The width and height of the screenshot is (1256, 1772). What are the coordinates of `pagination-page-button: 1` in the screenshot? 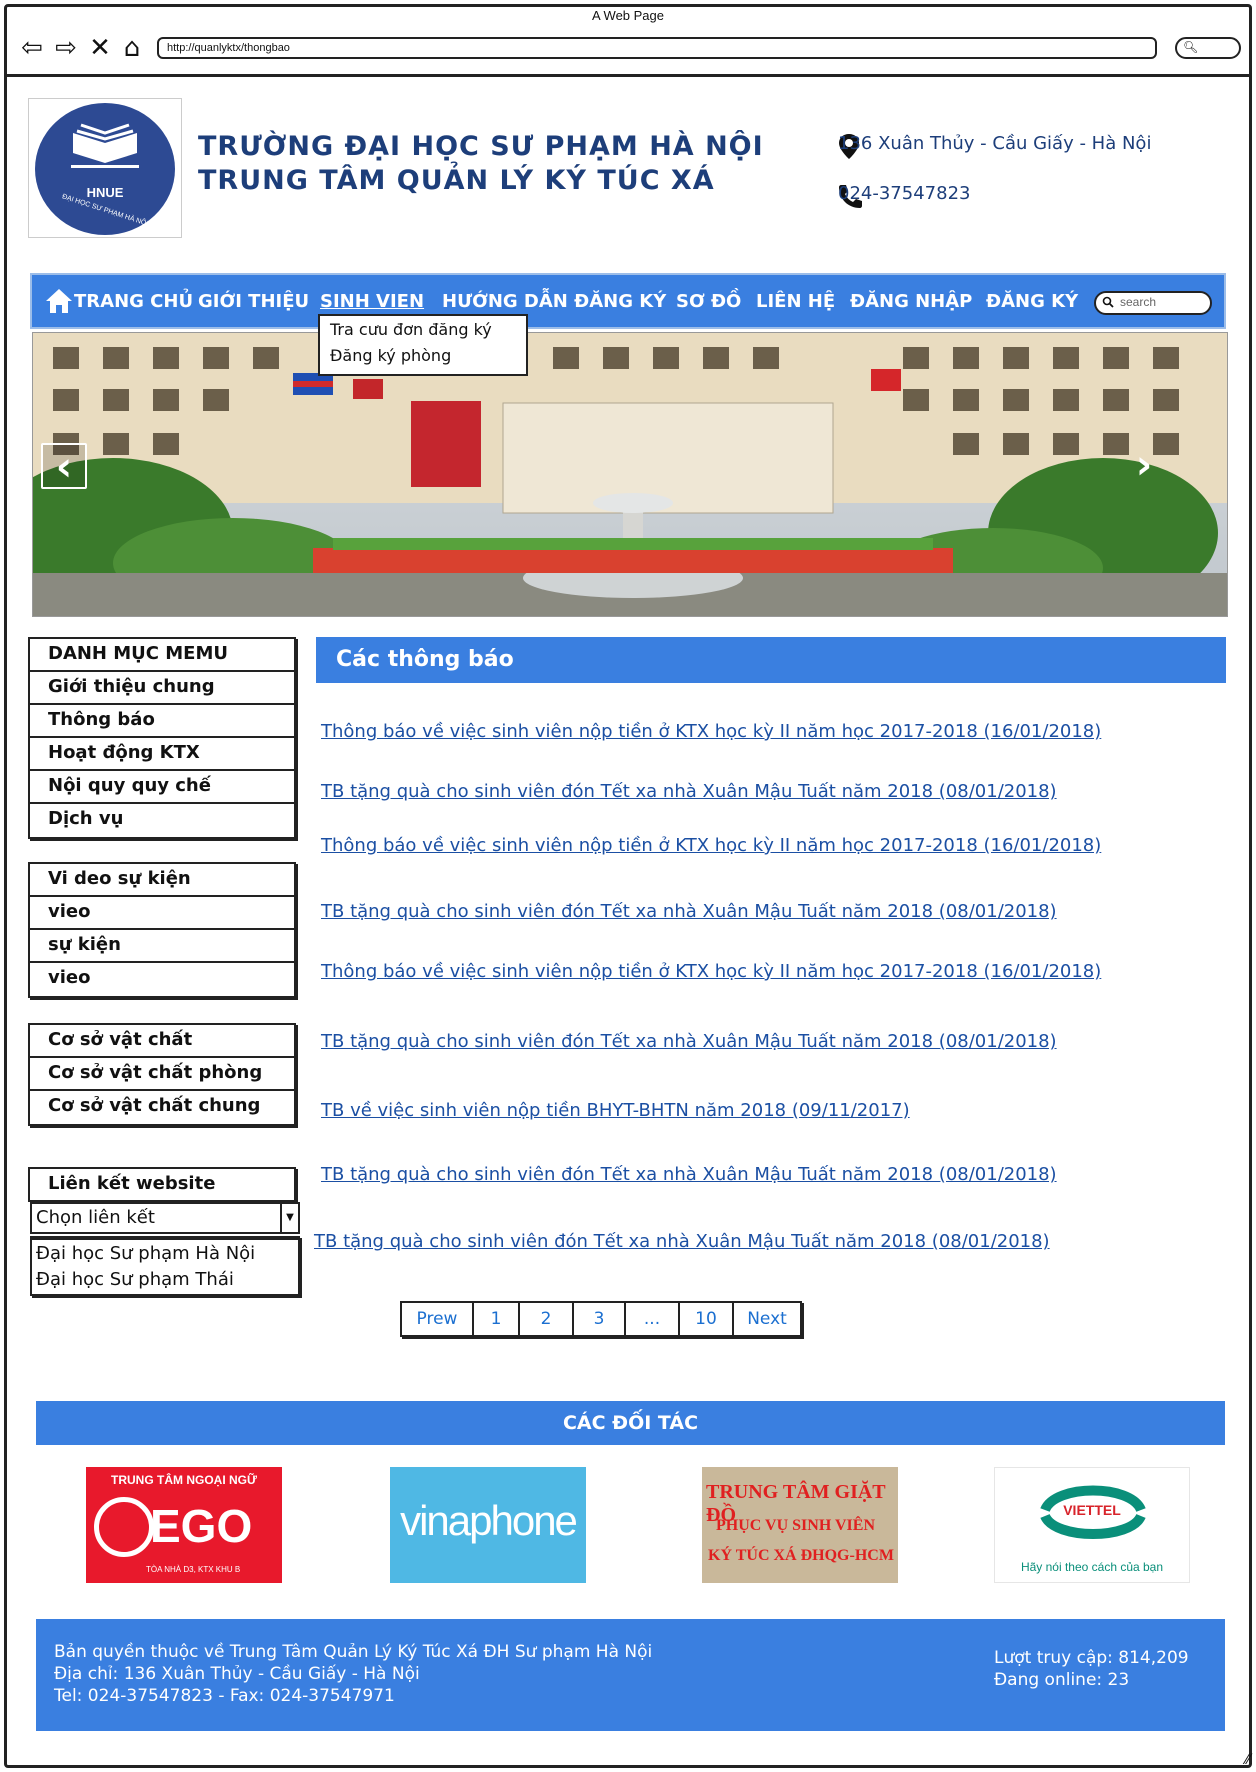 It's located at (497, 1319).